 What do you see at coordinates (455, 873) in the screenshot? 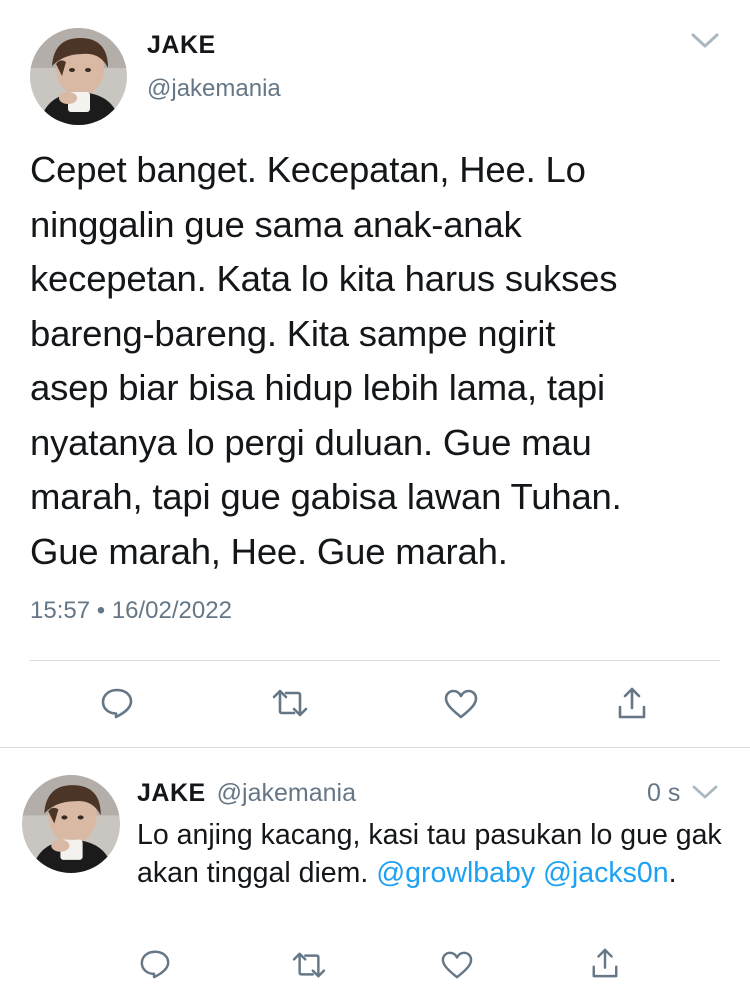
I see `mention-link: @growlbaby` at bounding box center [455, 873].